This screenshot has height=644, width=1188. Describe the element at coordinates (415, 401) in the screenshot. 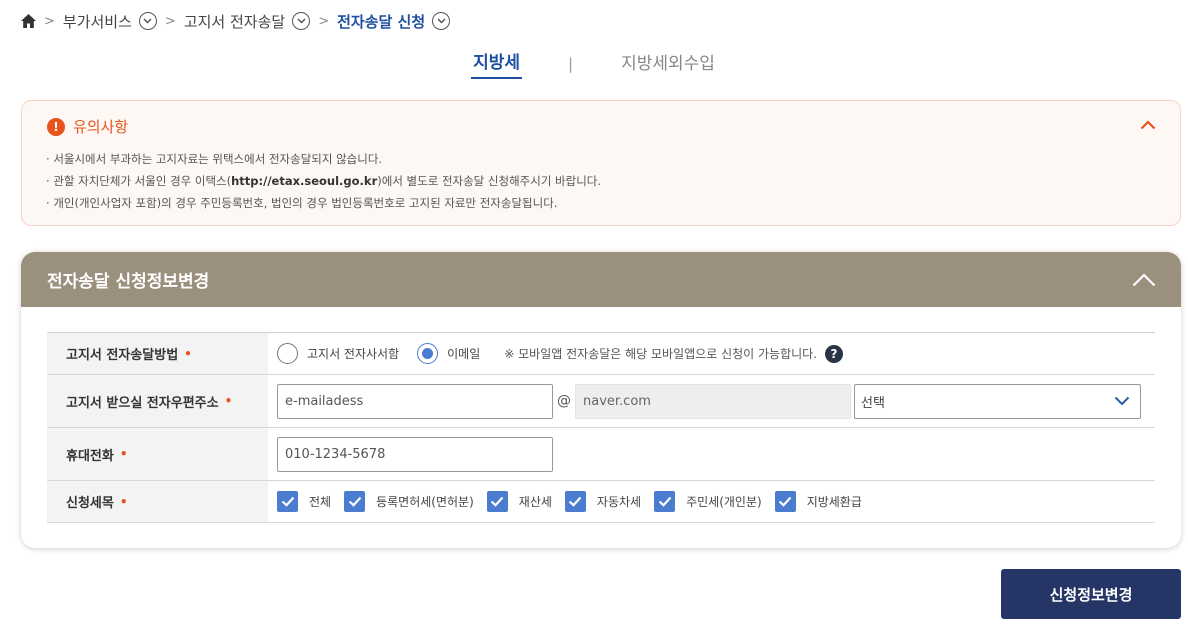

I see `email-id-input: e-mailadess` at that location.